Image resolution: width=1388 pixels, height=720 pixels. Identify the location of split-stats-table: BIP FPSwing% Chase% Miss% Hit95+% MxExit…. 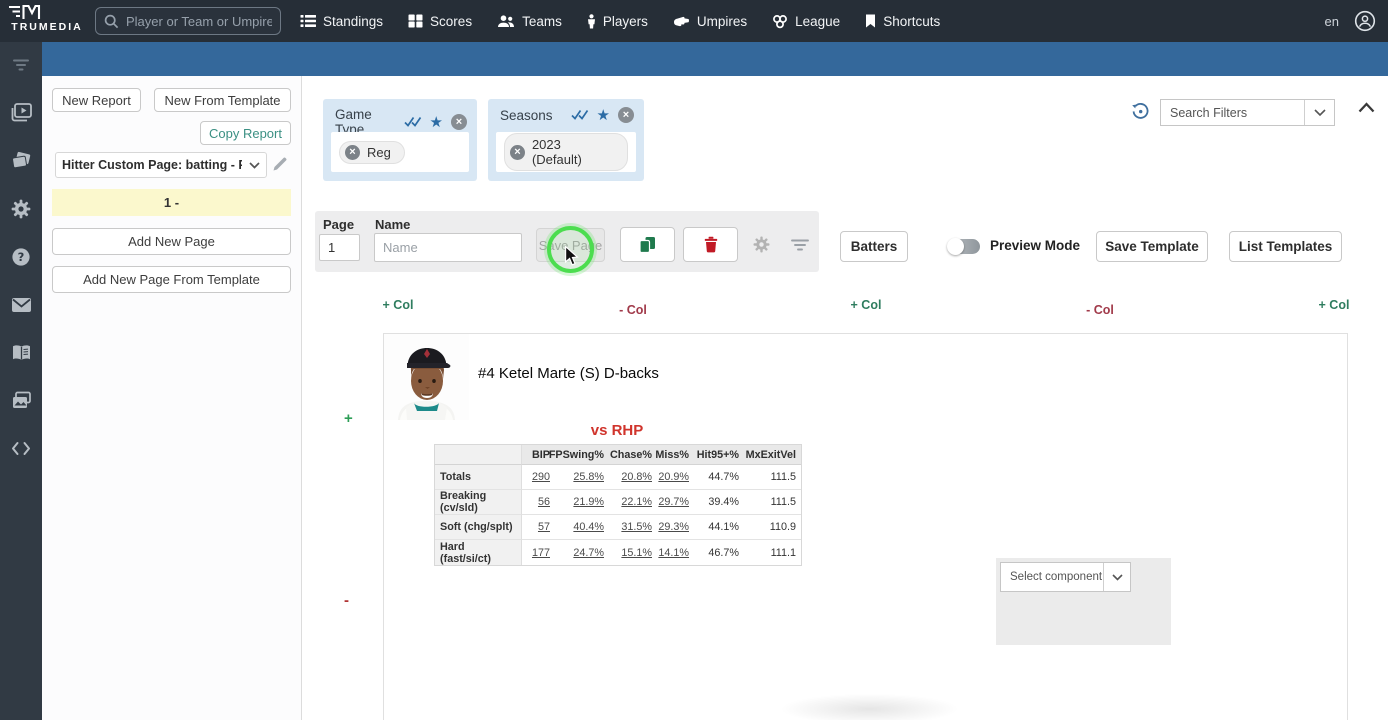
(618, 505).